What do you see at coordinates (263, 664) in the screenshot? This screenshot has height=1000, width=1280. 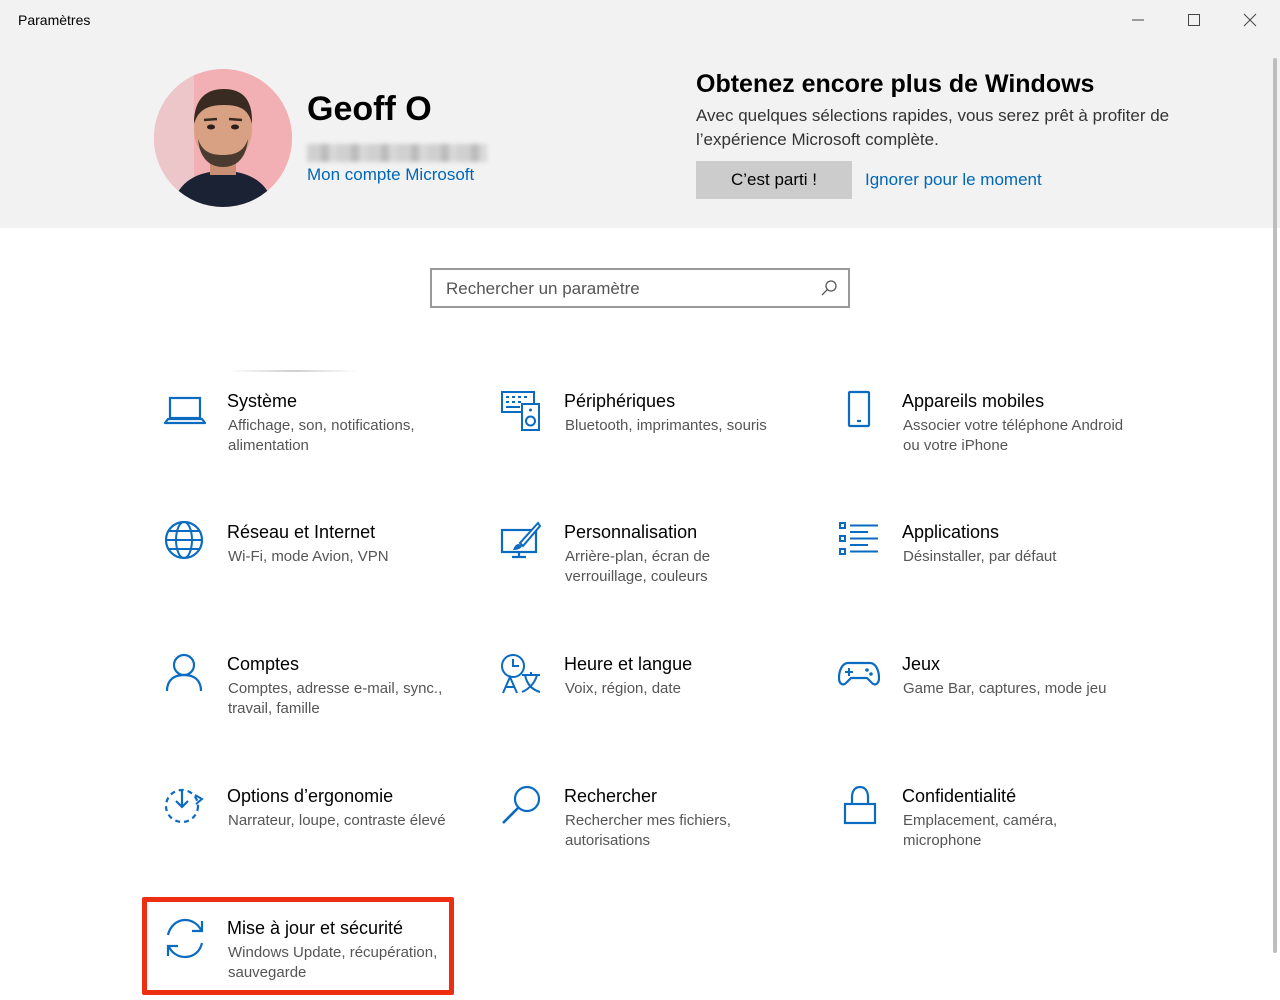 I see `tile-title: Comptes` at bounding box center [263, 664].